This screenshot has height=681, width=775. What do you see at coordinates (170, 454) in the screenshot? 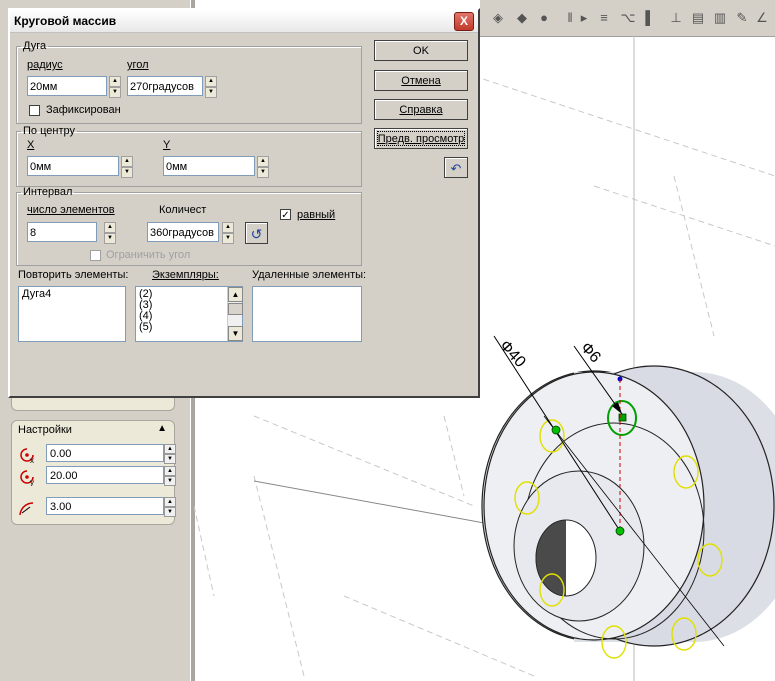
I see `settings-x-spinner: ▲ ▼` at bounding box center [170, 454].